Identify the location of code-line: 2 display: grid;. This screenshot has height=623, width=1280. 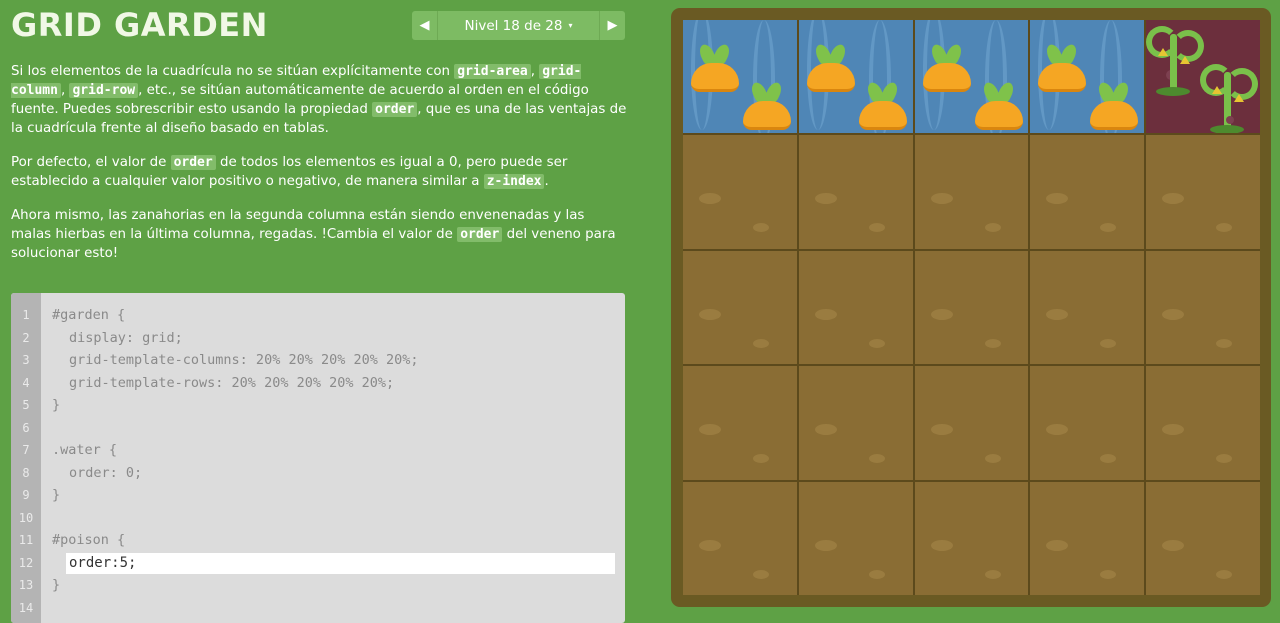
(318, 338).